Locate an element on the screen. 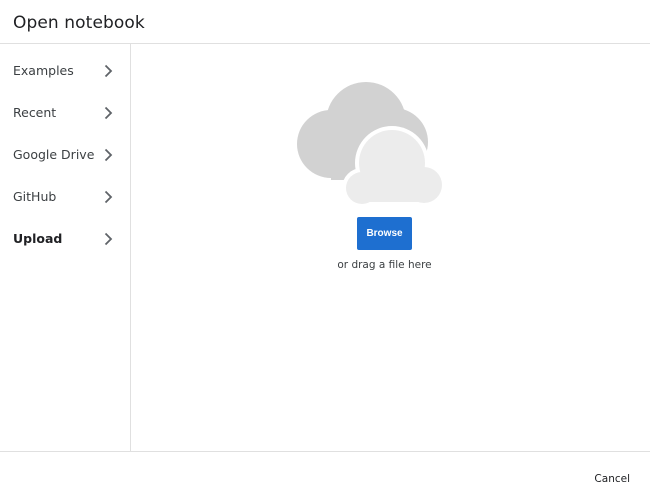  sidebar-item-google-drive: Google Drive is located at coordinates (65, 155).